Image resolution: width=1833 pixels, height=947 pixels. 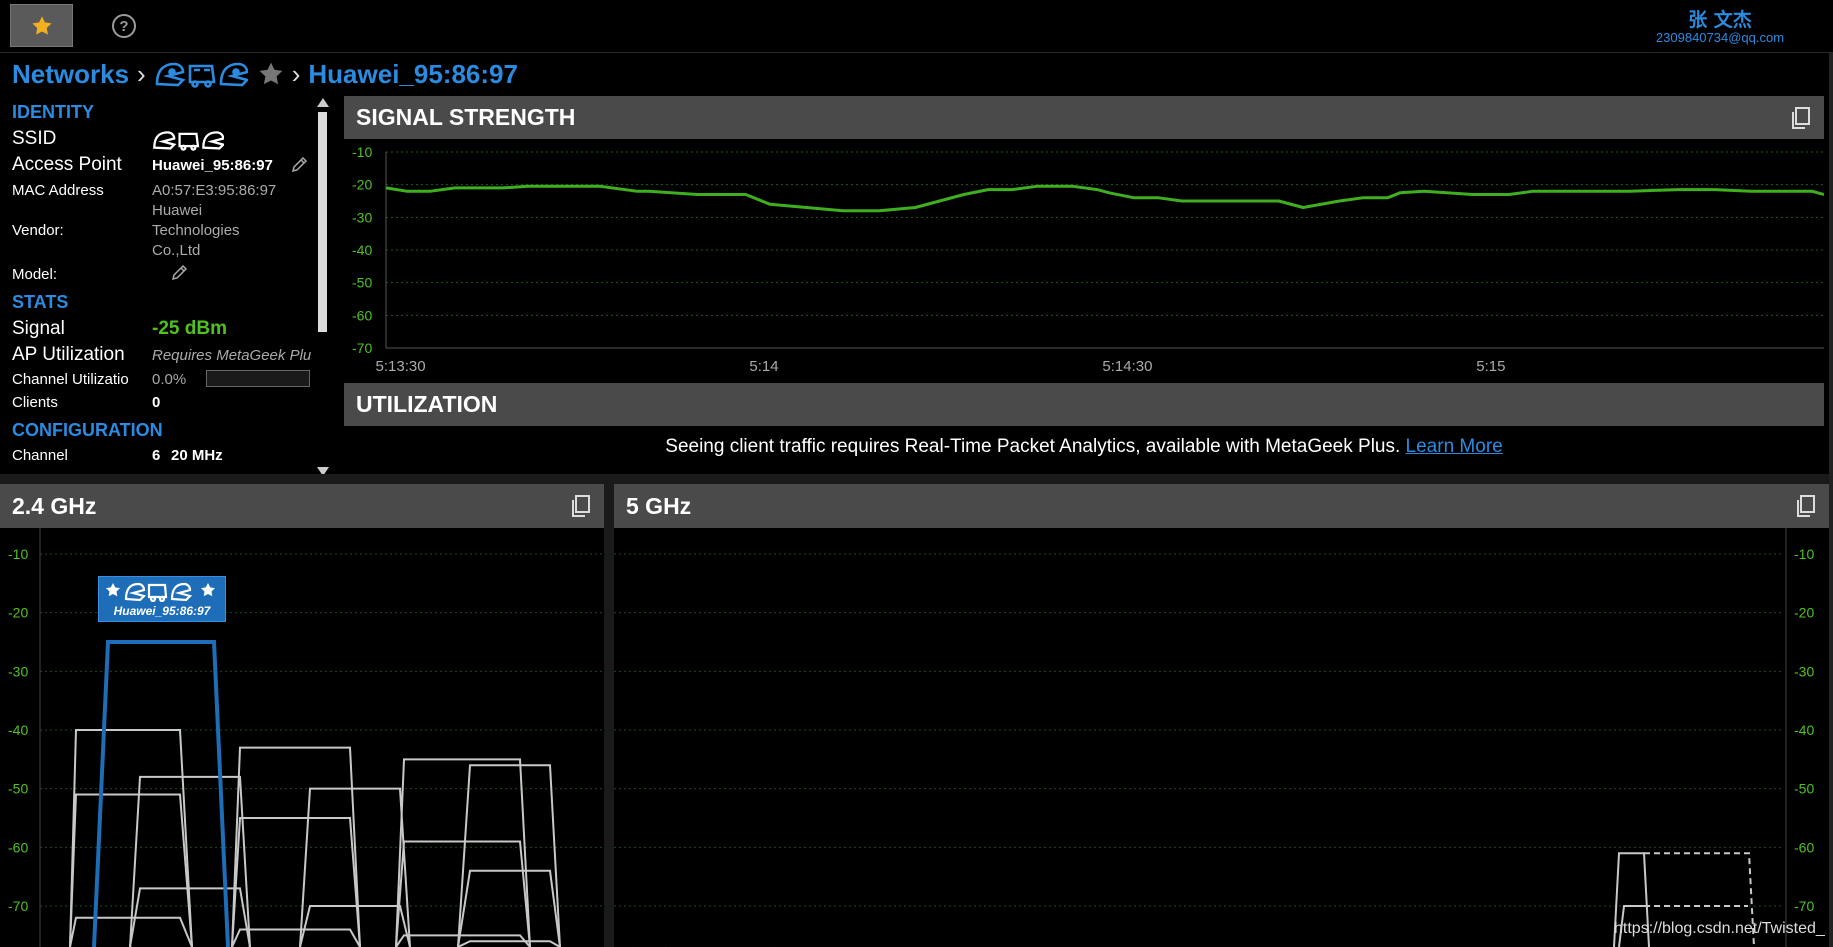 I want to click on band-5-header: 5 GHz, so click(x=1221, y=506).